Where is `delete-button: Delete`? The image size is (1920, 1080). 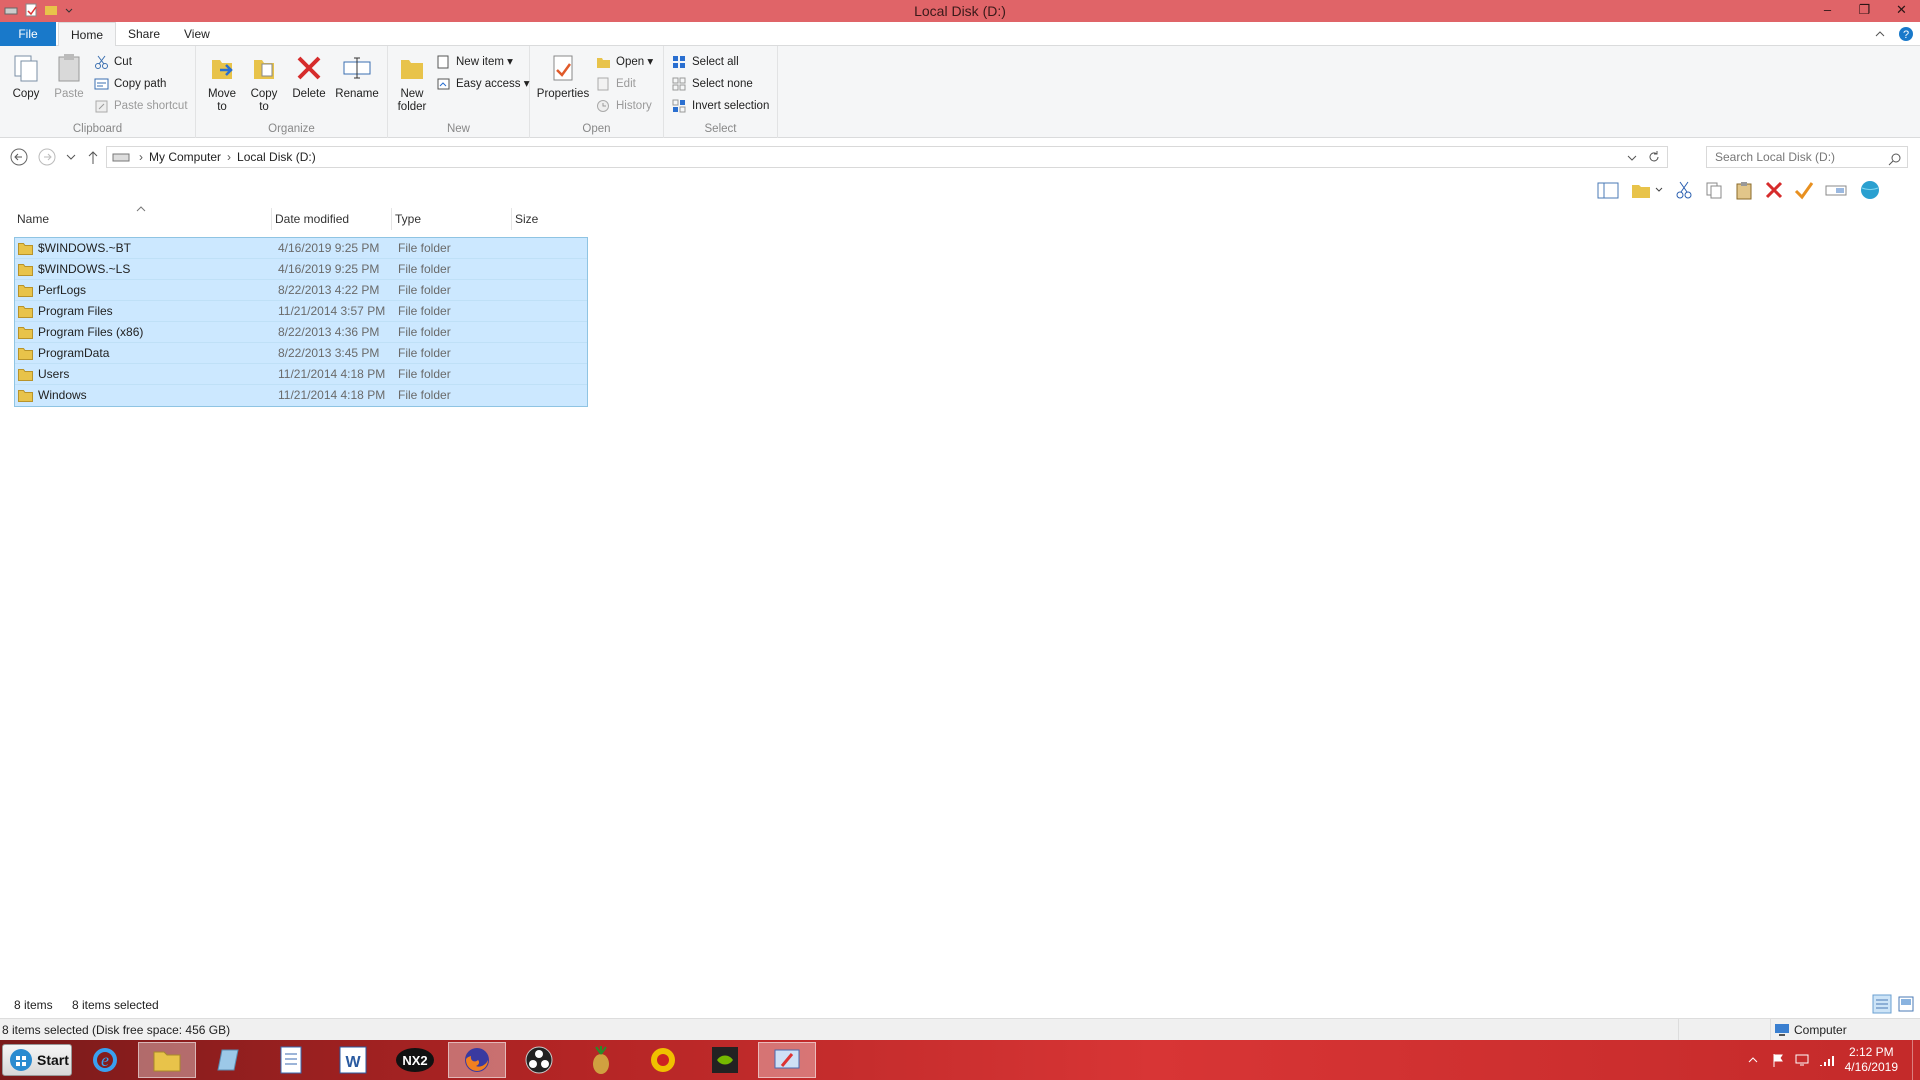 delete-button: Delete is located at coordinates (309, 76).